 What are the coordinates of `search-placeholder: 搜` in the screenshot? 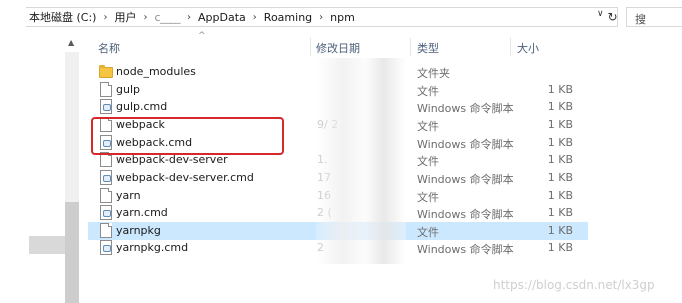 It's located at (640, 19).